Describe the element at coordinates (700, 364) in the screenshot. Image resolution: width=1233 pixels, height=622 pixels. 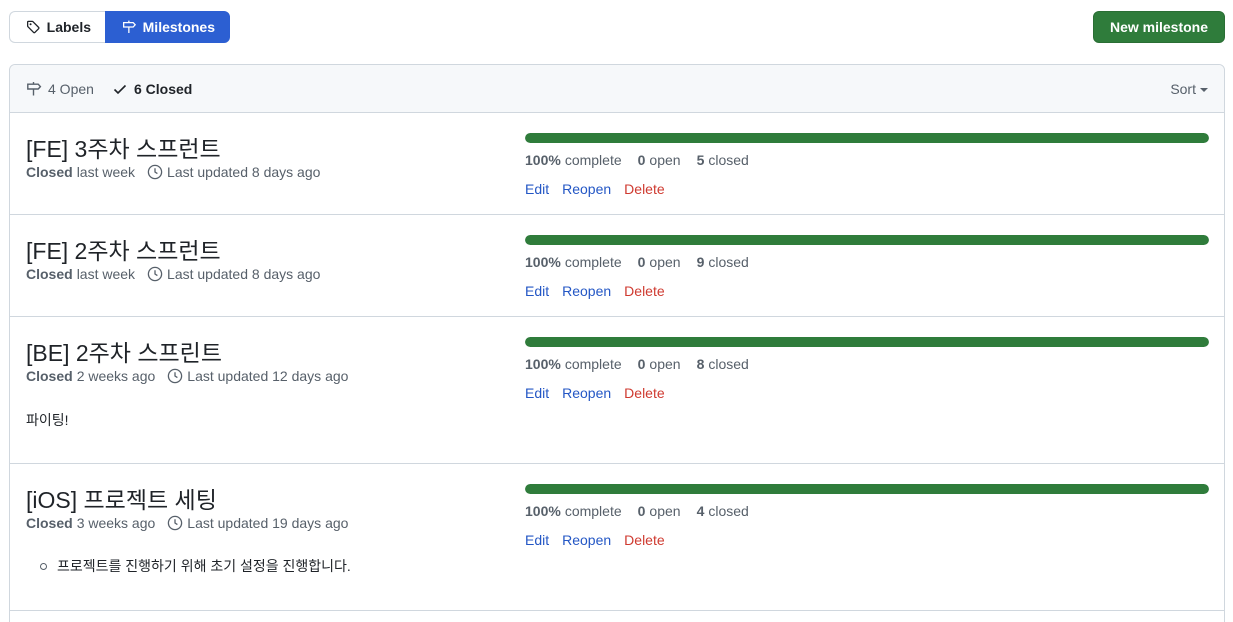
I see `closed-count: 8` at that location.